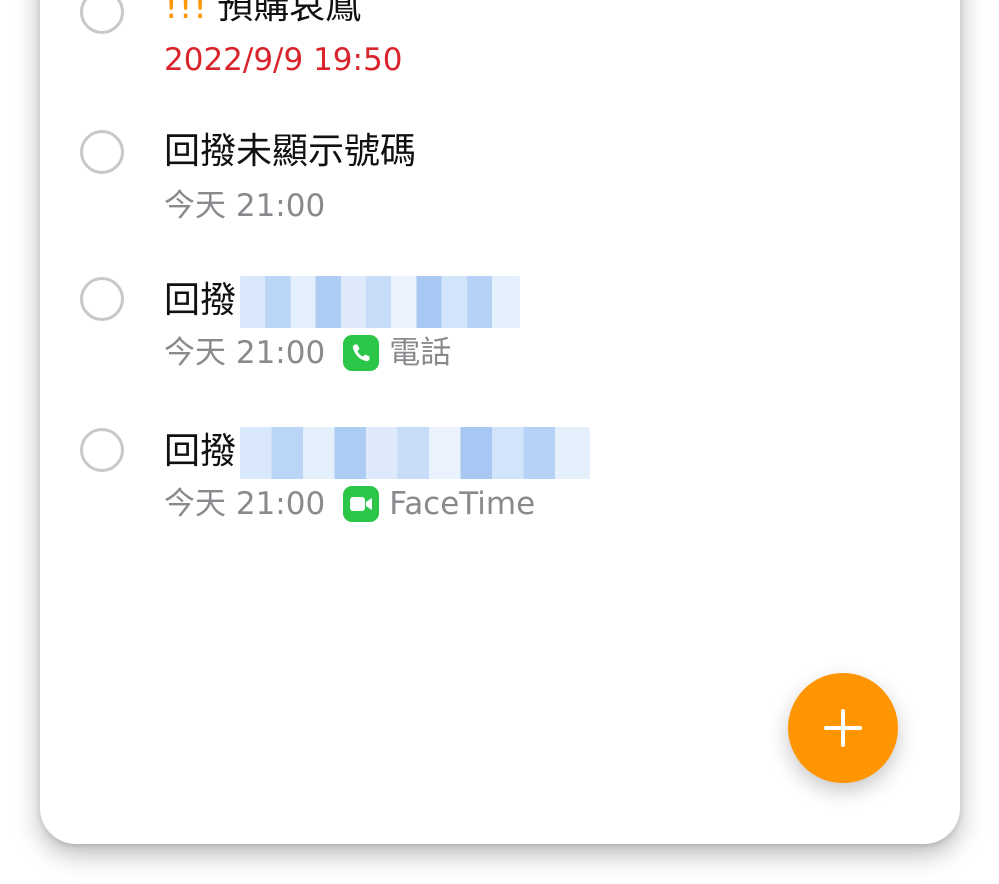 The width and height of the screenshot is (999, 884). I want to click on priority-marker: !!!, so click(186, 13).